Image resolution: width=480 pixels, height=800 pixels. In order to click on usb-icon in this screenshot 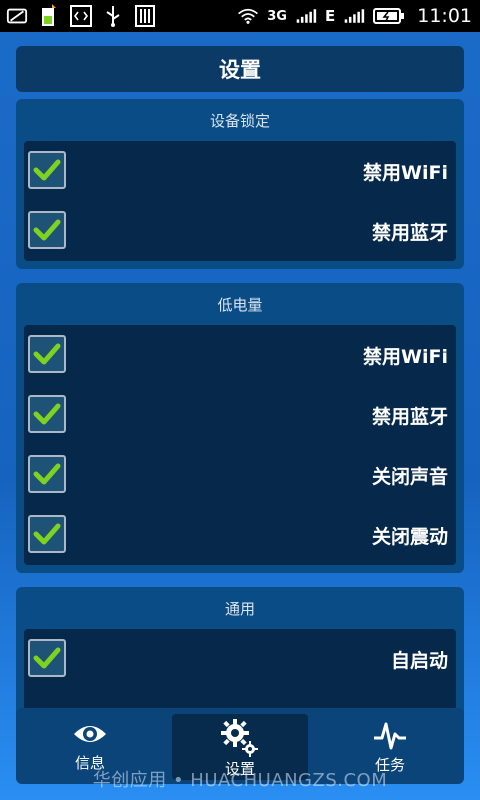, I will do `click(113, 16)`.